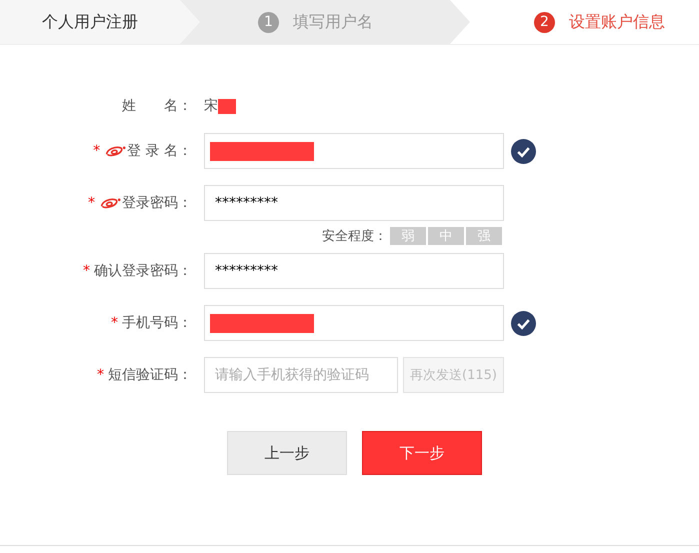 Image resolution: width=699 pixels, height=553 pixels. Describe the element at coordinates (354, 236) in the screenshot. I see `strength-label: 安全程度：` at that location.